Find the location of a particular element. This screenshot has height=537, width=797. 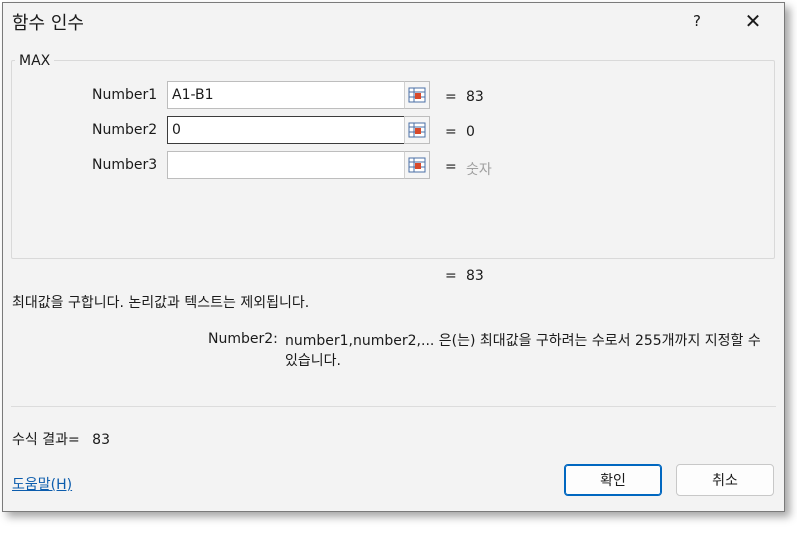

title-bar: 함수 인수 ? ✕ is located at coordinates (393, 21).